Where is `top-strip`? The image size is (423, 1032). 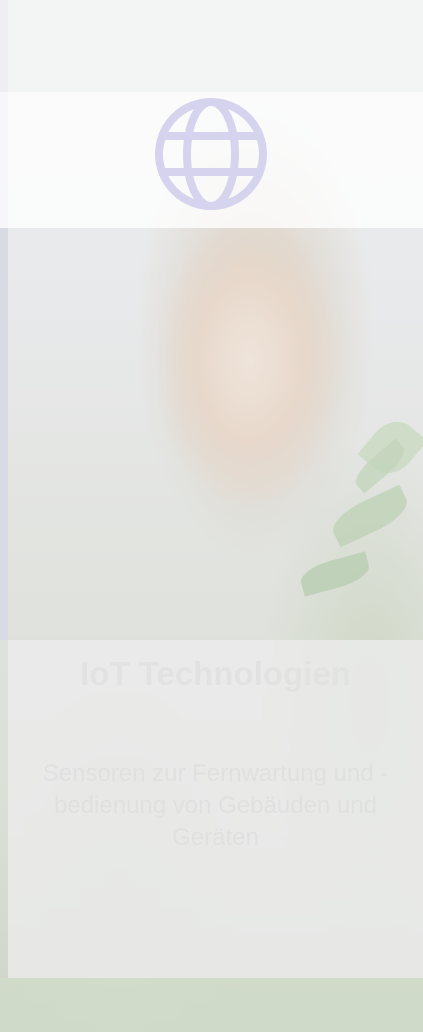 top-strip is located at coordinates (211, 46).